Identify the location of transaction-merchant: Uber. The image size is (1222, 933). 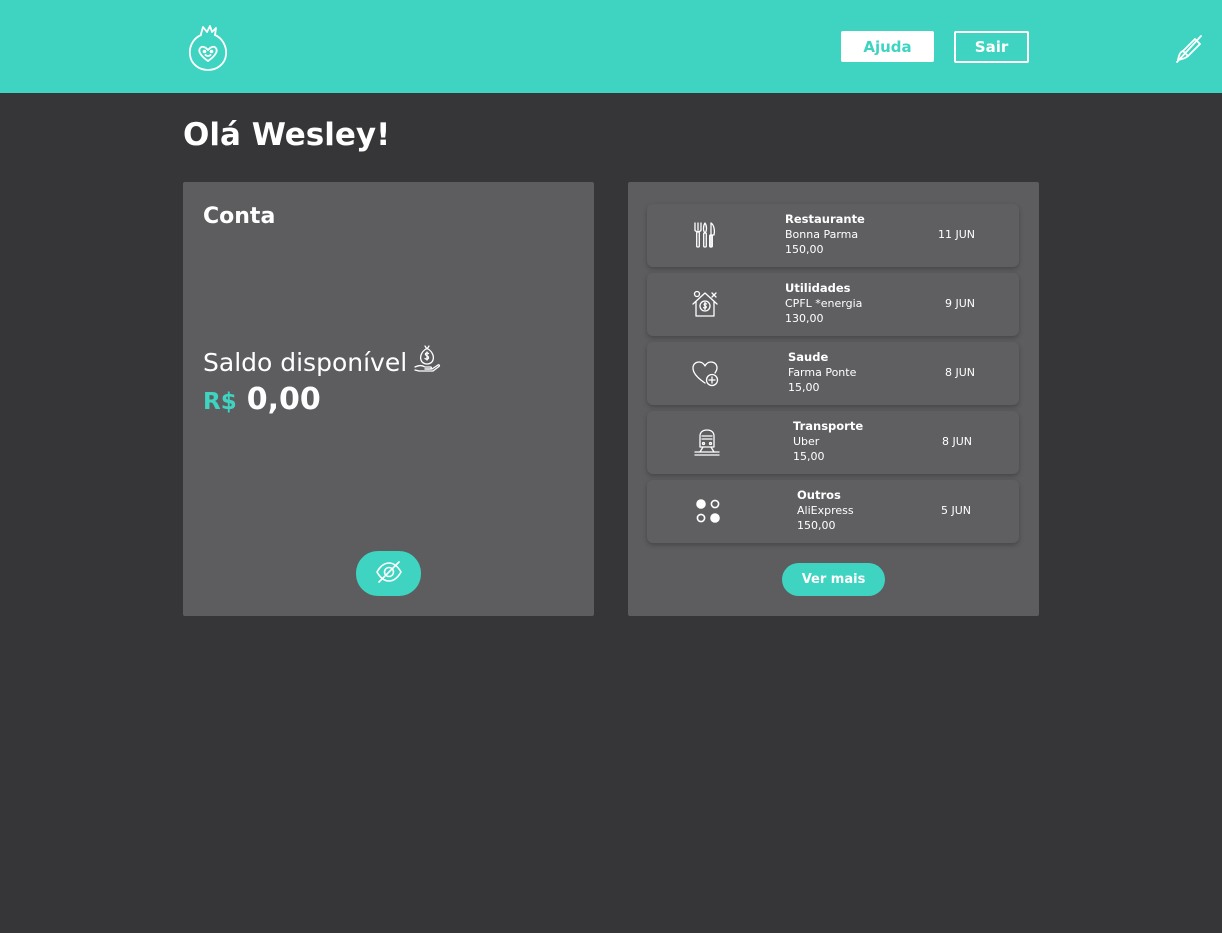
(806, 441).